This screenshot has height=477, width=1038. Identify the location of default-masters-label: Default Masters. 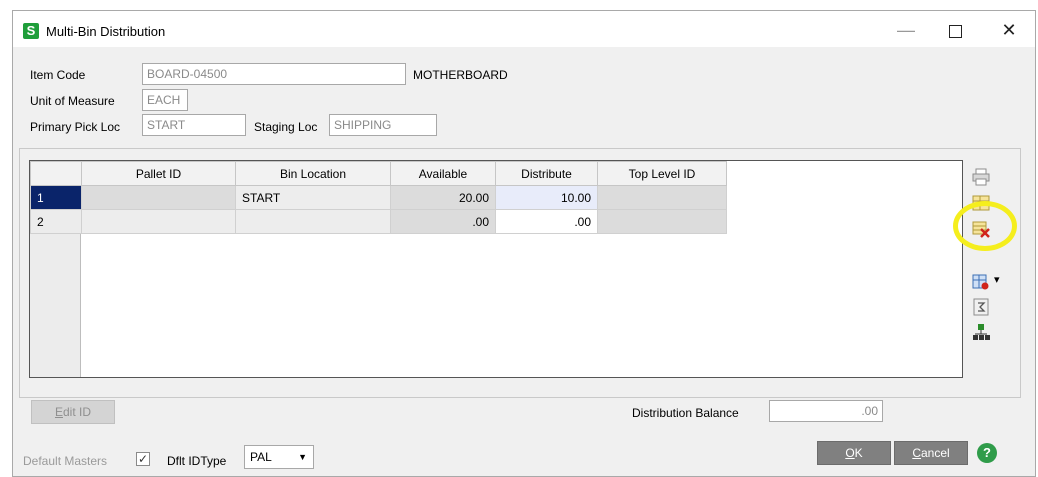
(65, 461).